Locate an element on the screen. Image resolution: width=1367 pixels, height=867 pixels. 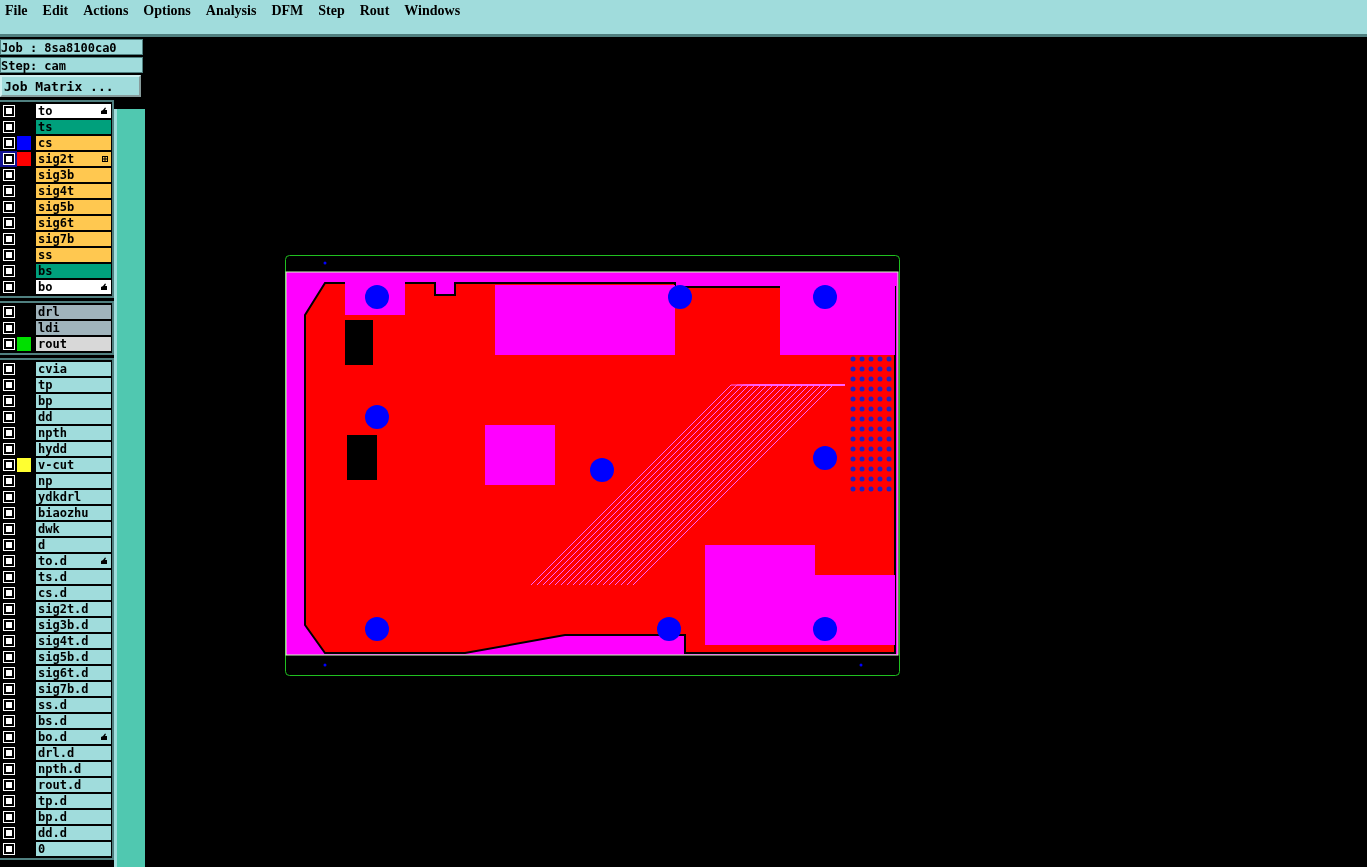
menu-item: Analysis is located at coordinates (234, 11).